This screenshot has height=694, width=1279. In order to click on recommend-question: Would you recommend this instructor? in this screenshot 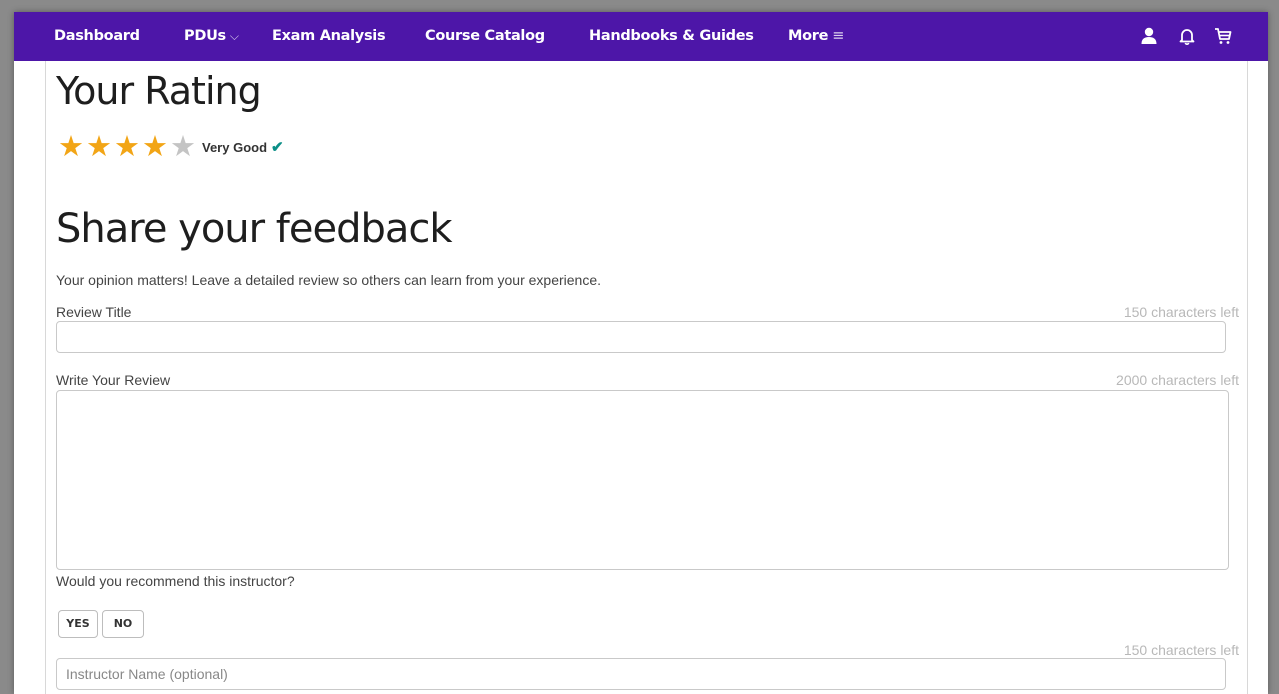, I will do `click(175, 581)`.